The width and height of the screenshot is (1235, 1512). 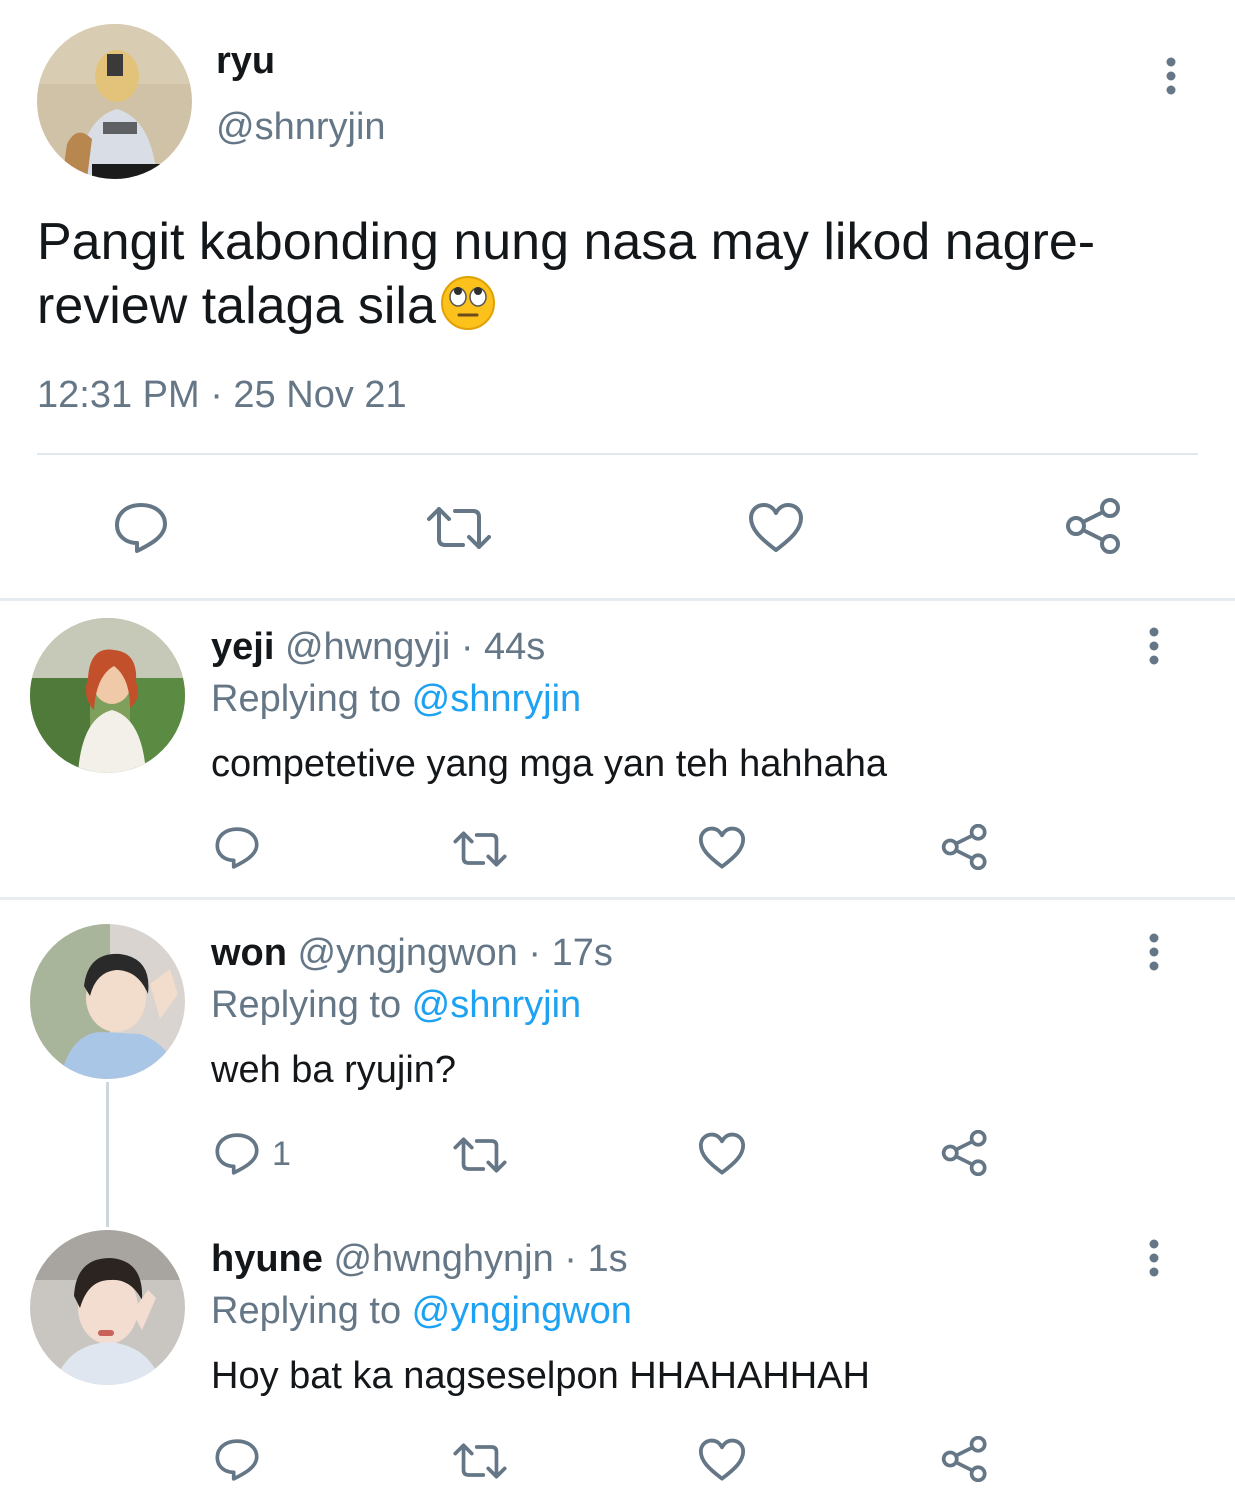 What do you see at coordinates (249, 953) in the screenshot?
I see `reply-author-name: won` at bounding box center [249, 953].